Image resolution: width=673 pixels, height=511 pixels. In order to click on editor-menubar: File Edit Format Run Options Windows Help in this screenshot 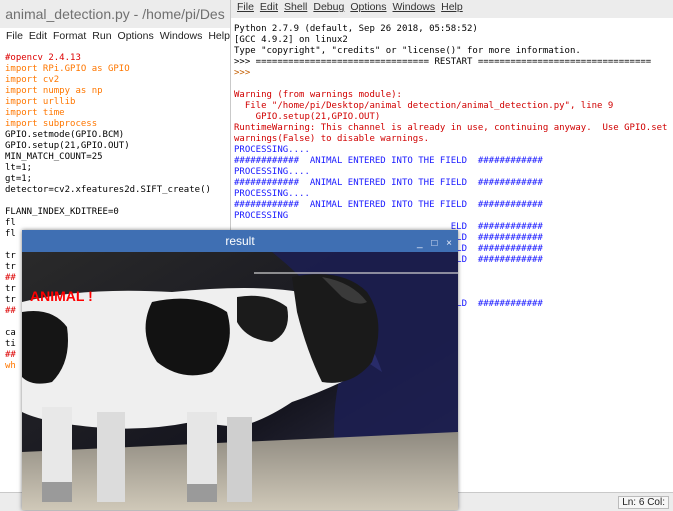, I will do `click(115, 39)`.